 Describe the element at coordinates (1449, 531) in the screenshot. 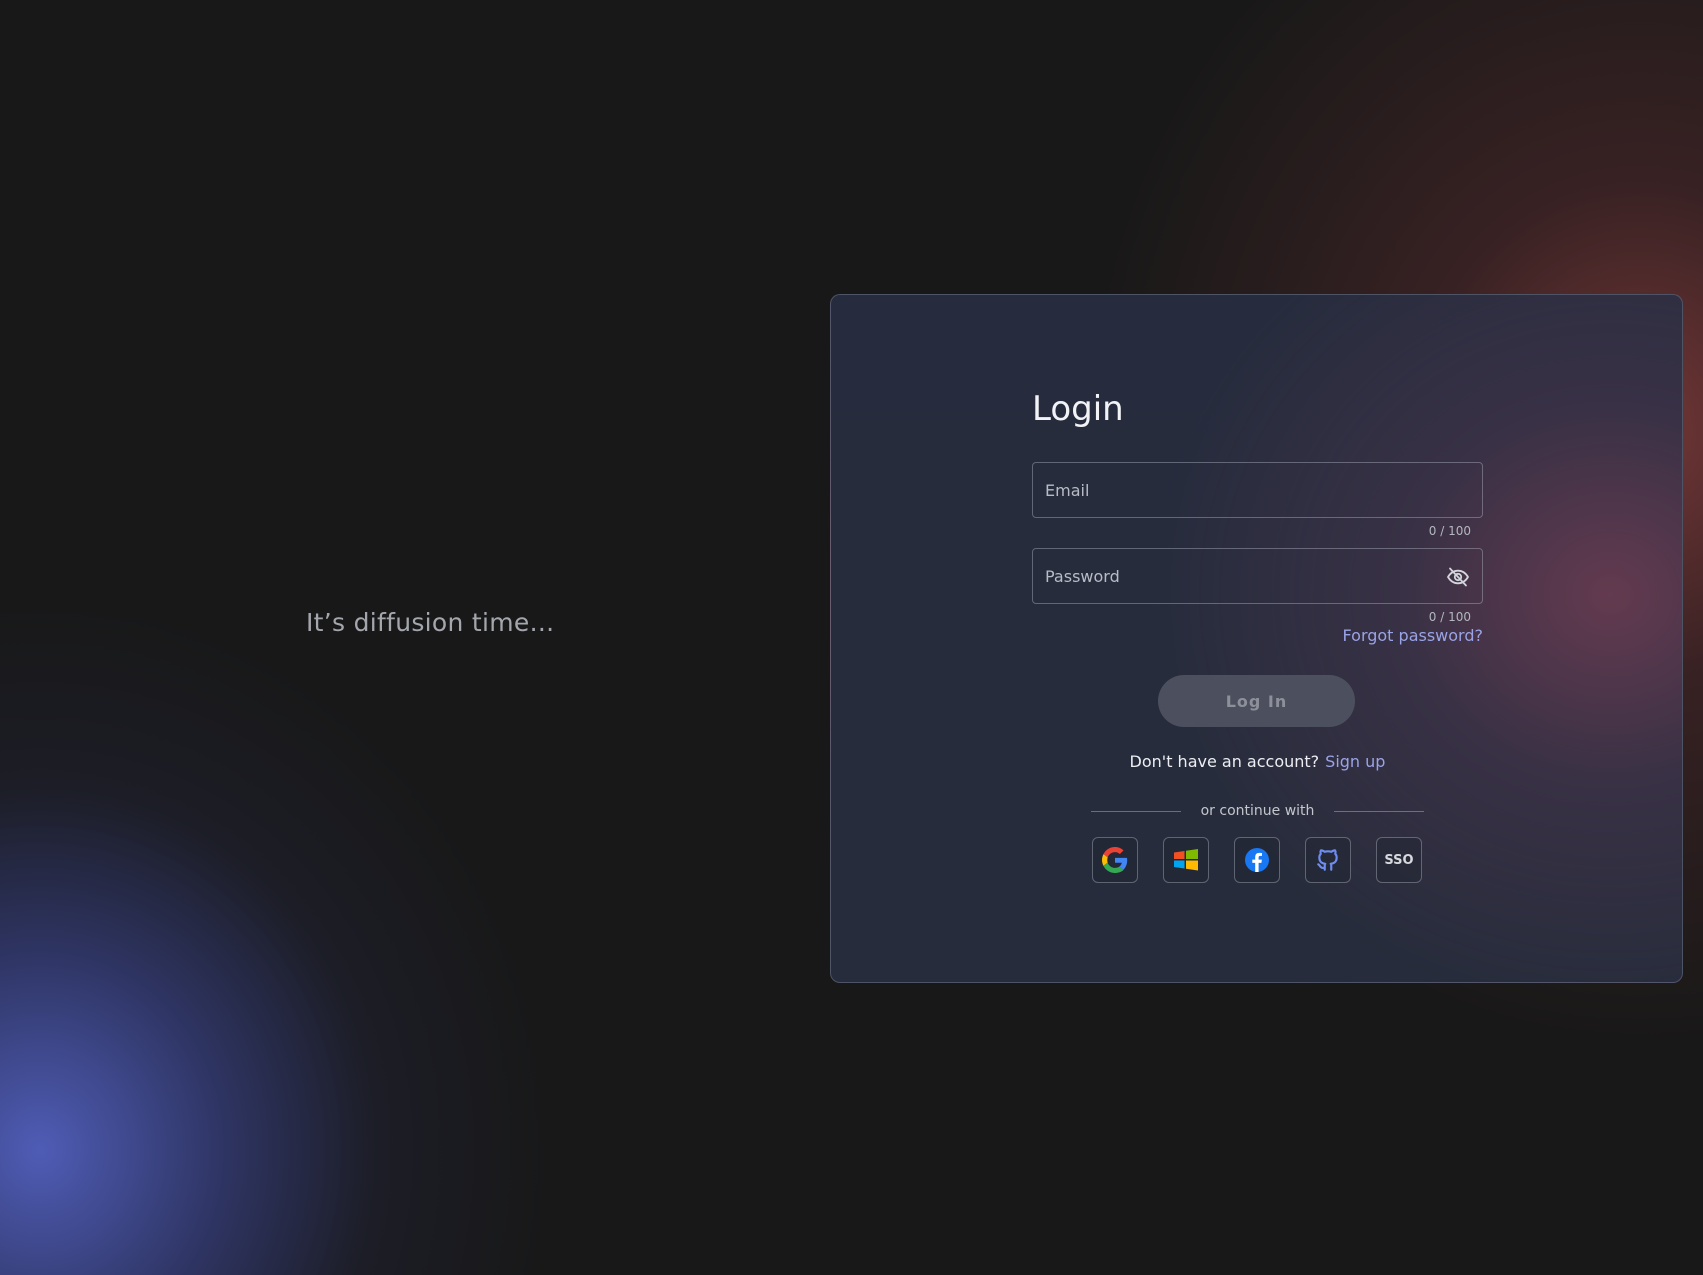

I see `email-char-counter: 0 / 100` at that location.